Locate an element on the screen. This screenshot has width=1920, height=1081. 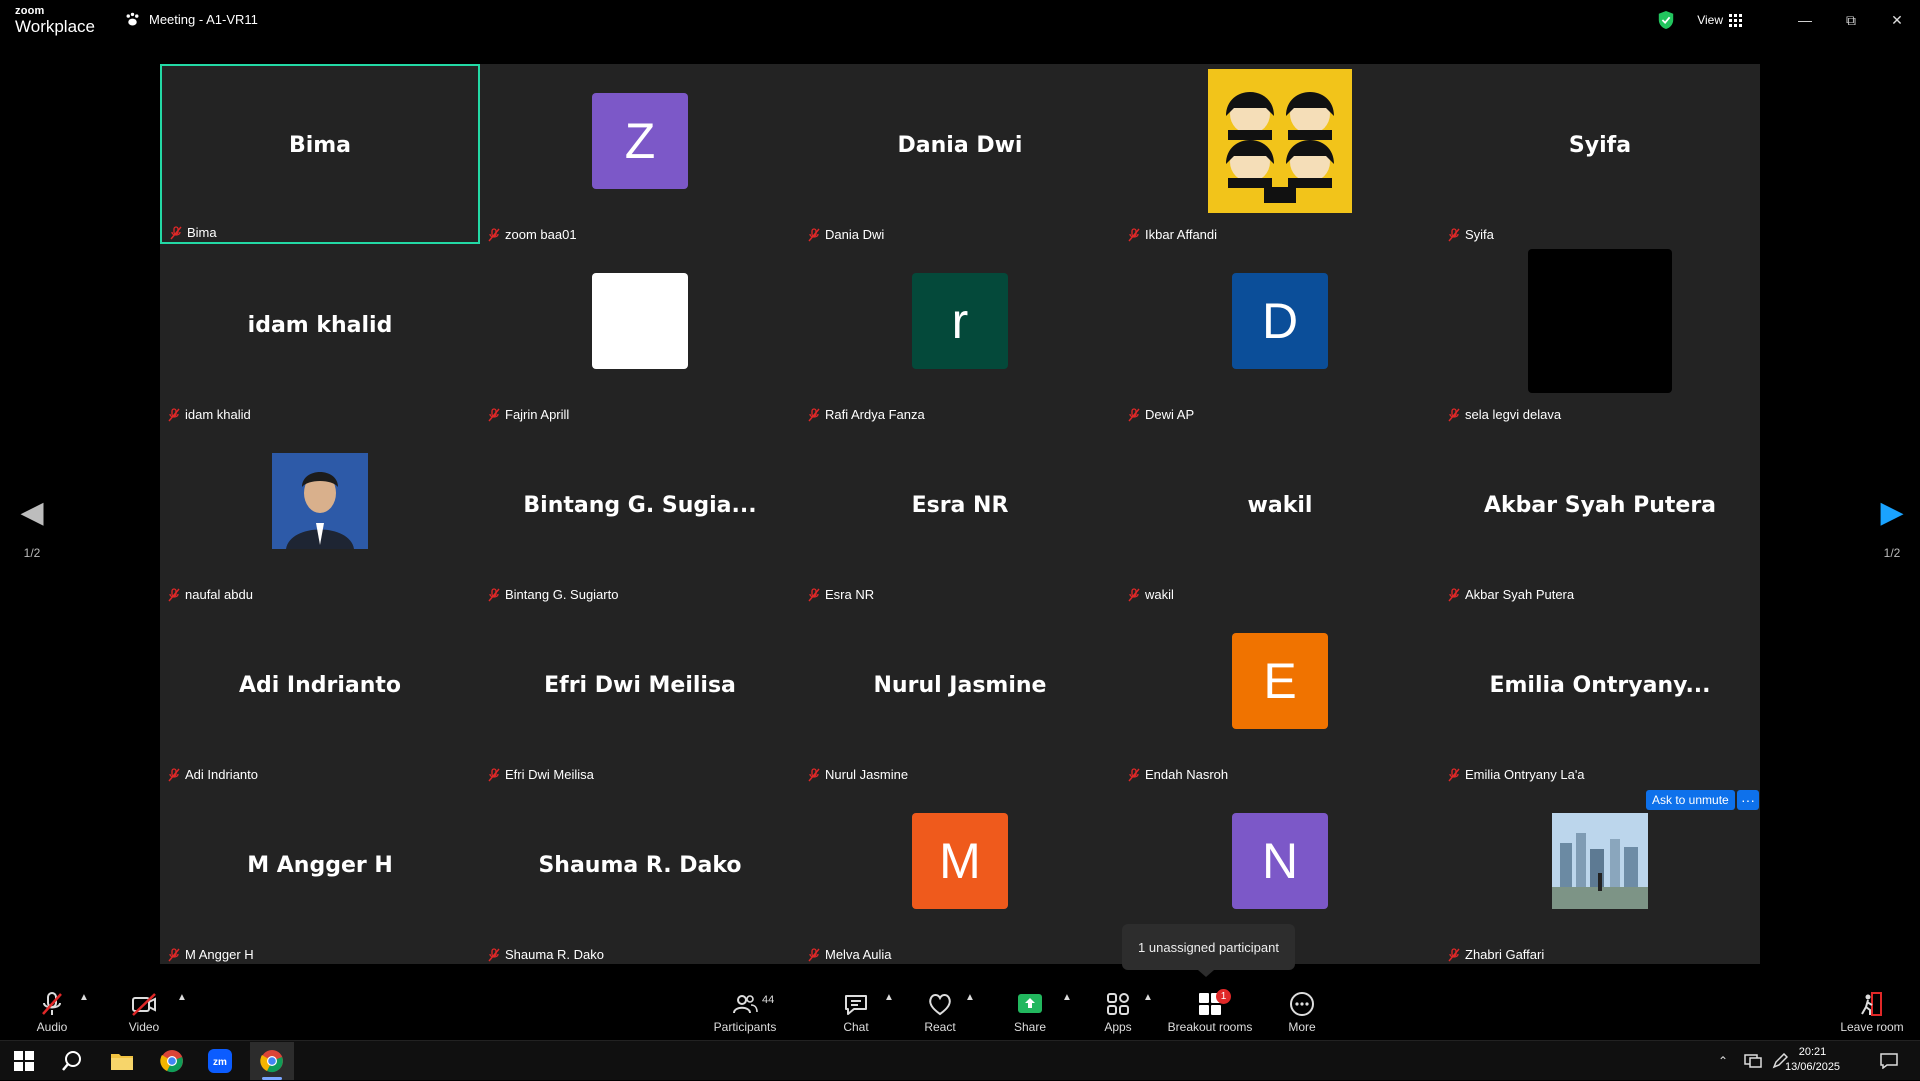
participant-tile: Shauma R. Dako Shauma R. Dako is located at coordinates (640, 874).